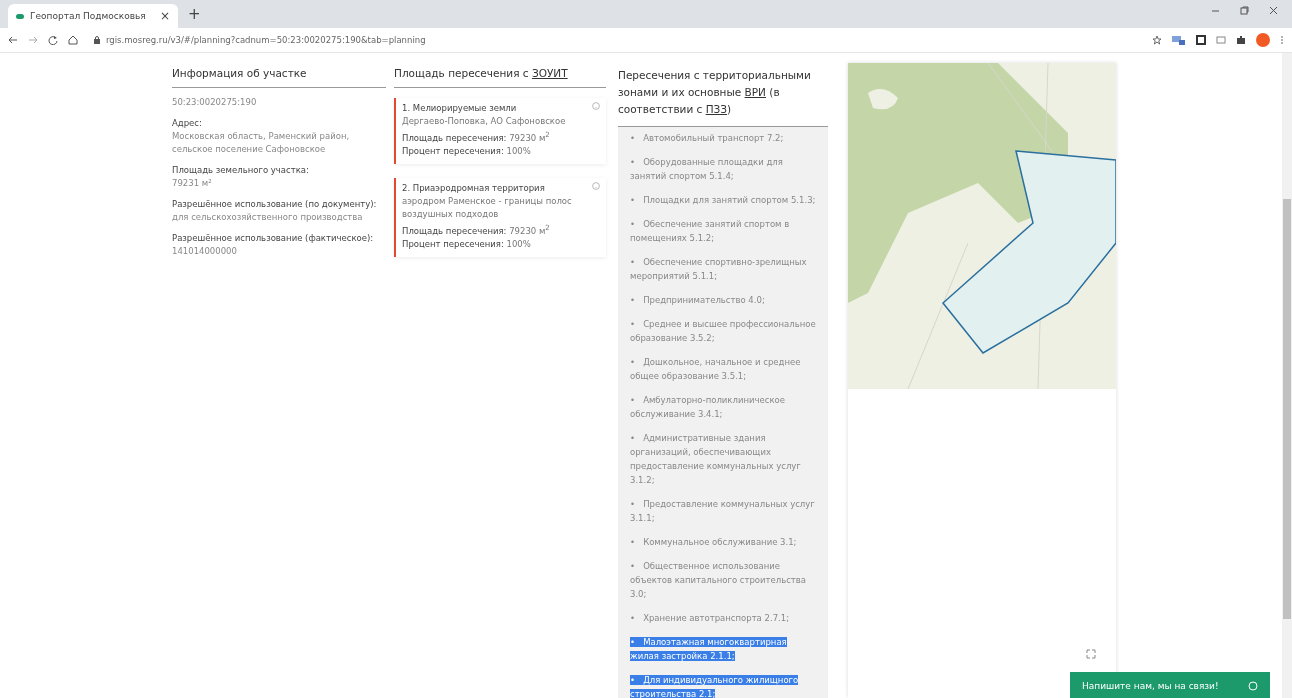 The image size is (1292, 698). What do you see at coordinates (723, 331) in the screenshot?
I see `list-item: • Среднее и высшее профессиональное образование 3.5.2;` at bounding box center [723, 331].